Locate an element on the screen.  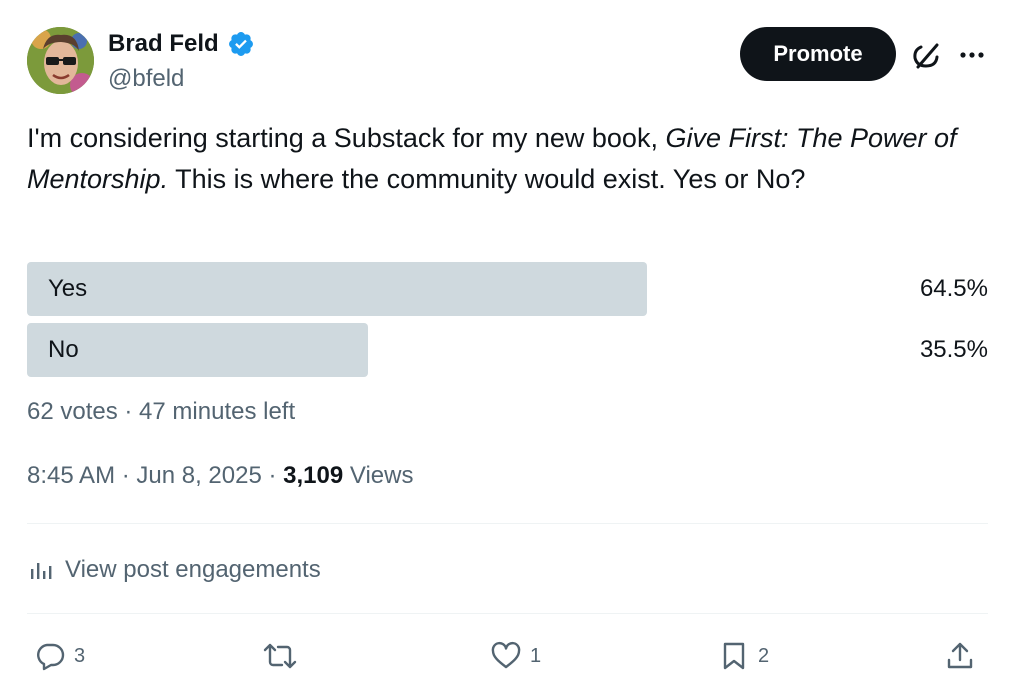
more-icon is located at coordinates (972, 55).